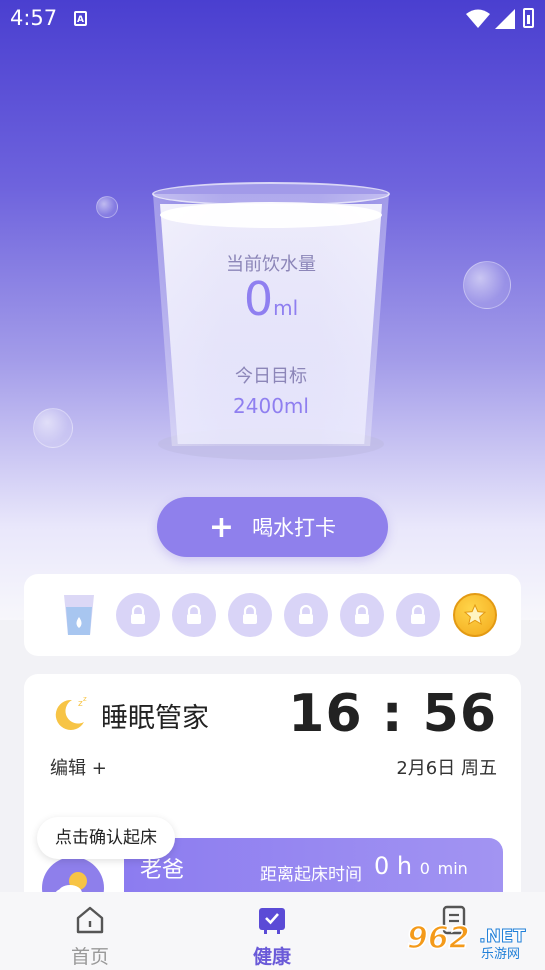 This screenshot has height=970, width=545. What do you see at coordinates (272, 921) in the screenshot?
I see `health-icon` at bounding box center [272, 921].